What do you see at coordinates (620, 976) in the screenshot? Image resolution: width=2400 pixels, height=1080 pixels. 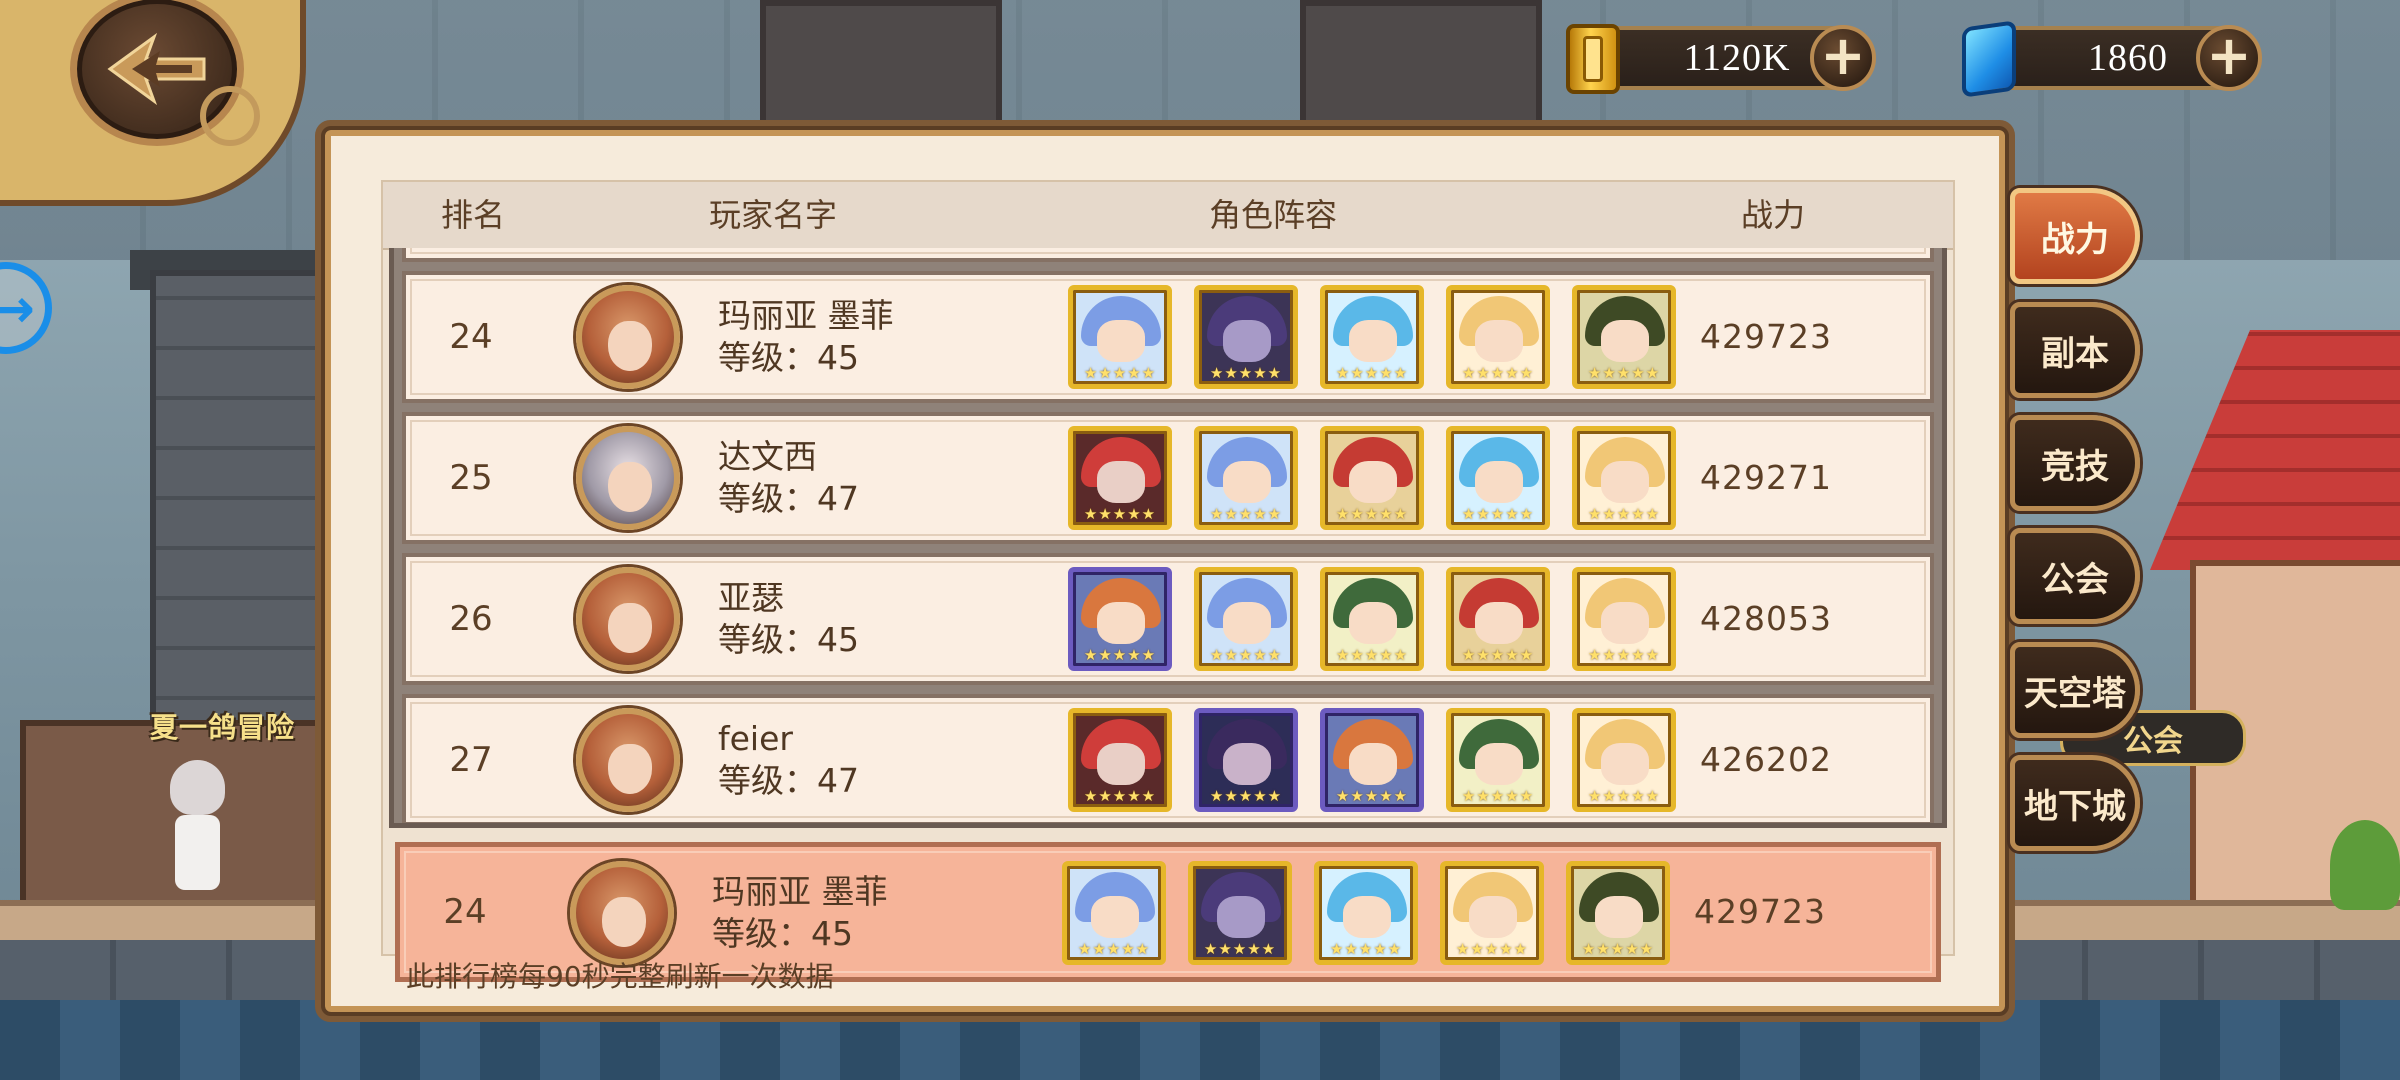 I see `refresh-note: 此排行榜每90秒完整刷新一次数据` at bounding box center [620, 976].